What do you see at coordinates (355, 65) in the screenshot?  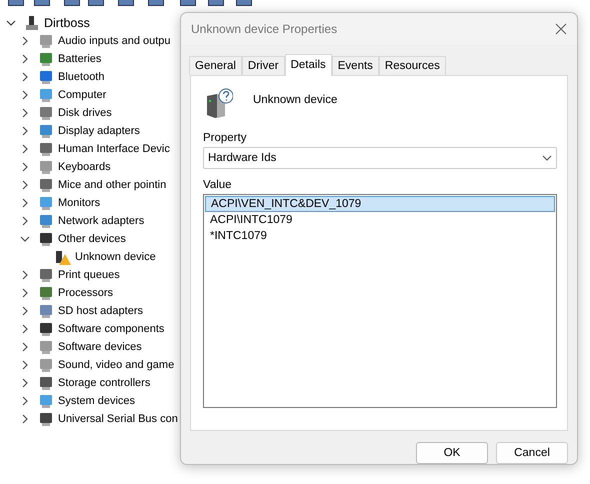 I see `tab: Events` at bounding box center [355, 65].